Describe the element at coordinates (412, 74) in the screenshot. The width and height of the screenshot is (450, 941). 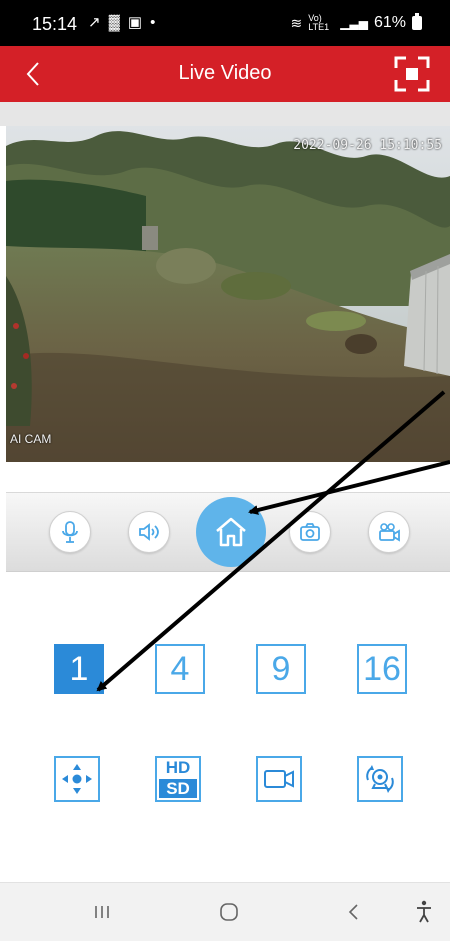
I see `fullscreen-icon` at that location.